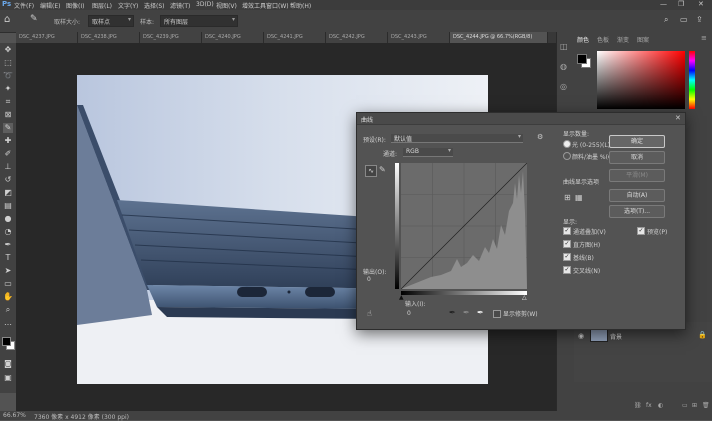 Image resolution: width=712 pixels, height=421 pixels. Describe the element at coordinates (8, 258) in the screenshot. I see `type-tool-icon: T` at that location.